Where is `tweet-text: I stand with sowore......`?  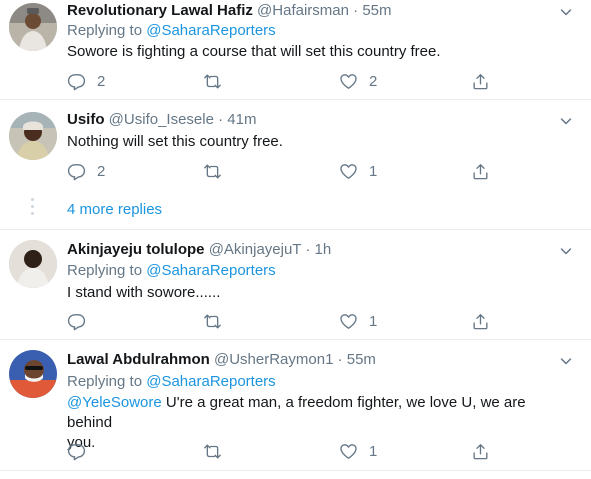 tweet-text: I stand with sowore...... is located at coordinates (144, 292).